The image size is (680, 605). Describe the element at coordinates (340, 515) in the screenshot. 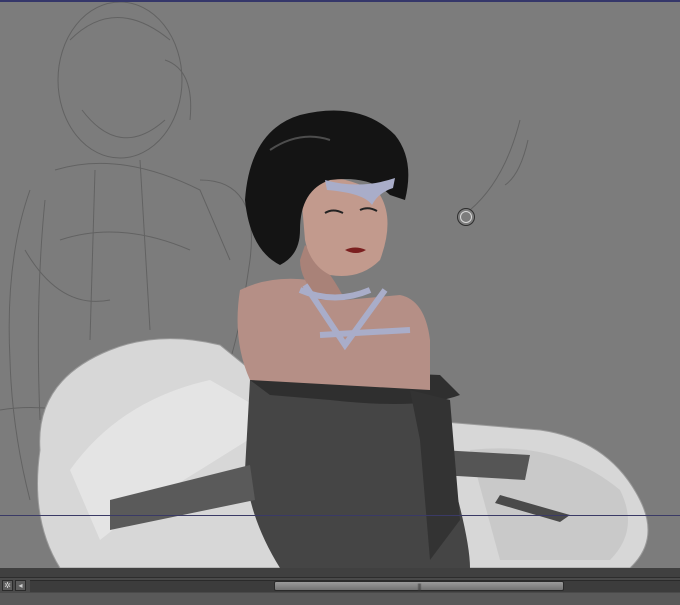

I see `horizontal-guide-line` at that location.